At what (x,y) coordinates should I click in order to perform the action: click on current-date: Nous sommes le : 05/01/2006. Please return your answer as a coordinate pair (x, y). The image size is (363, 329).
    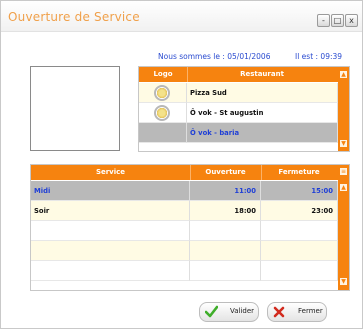
    Looking at the image, I should click on (214, 56).